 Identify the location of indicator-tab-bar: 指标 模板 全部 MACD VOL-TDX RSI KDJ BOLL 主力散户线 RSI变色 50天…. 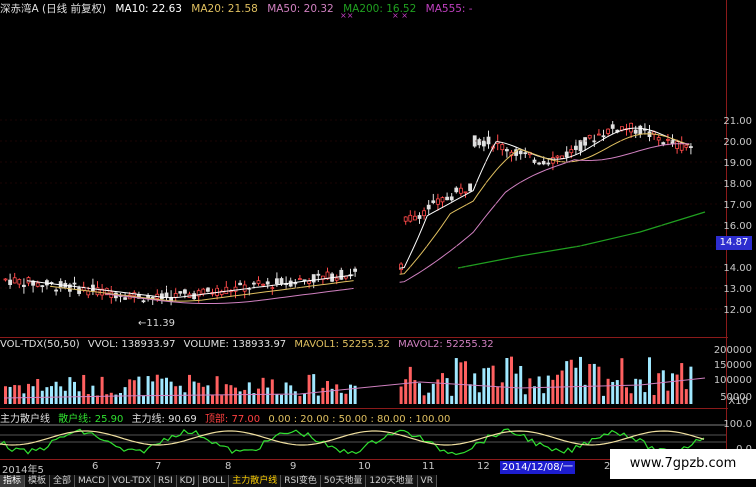
(218, 481).